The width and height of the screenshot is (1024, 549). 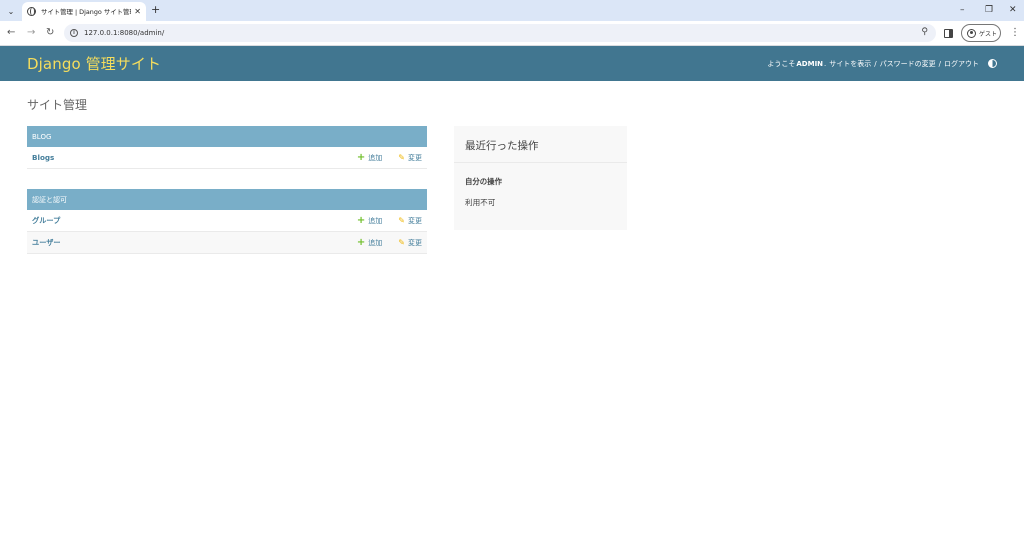 I want to click on app-caption: 認証と認可, so click(x=227, y=199).